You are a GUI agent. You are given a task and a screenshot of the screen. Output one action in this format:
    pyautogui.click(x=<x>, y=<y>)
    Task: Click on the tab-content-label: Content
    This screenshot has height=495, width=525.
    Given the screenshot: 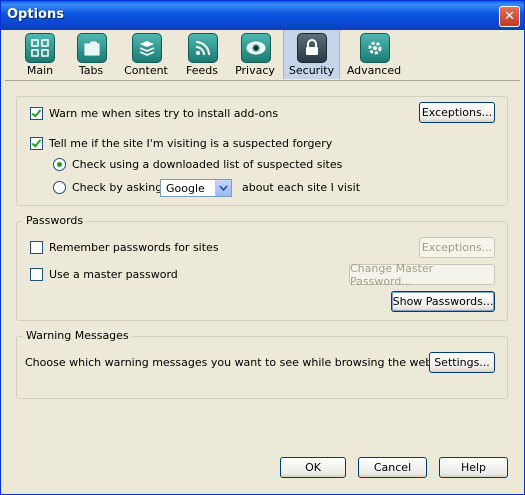 What is the action you would take?
    pyautogui.click(x=146, y=70)
    